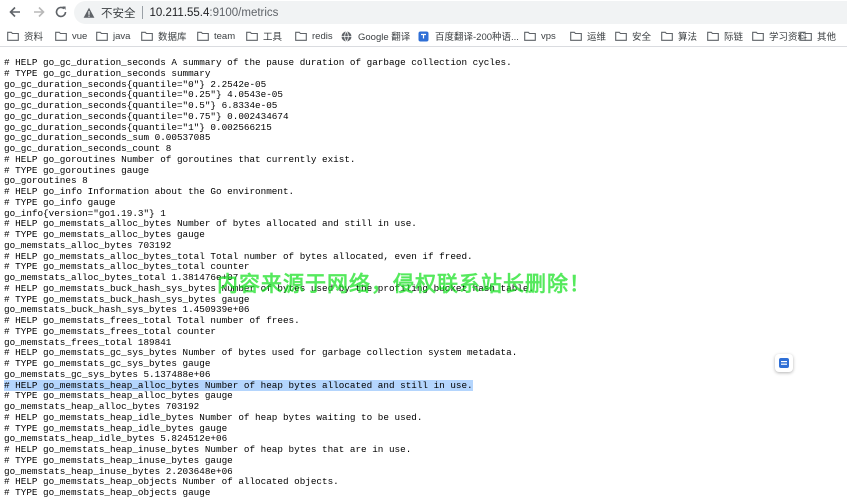  Describe the element at coordinates (34, 37) in the screenshot. I see `bookmark-label: 资料` at that location.